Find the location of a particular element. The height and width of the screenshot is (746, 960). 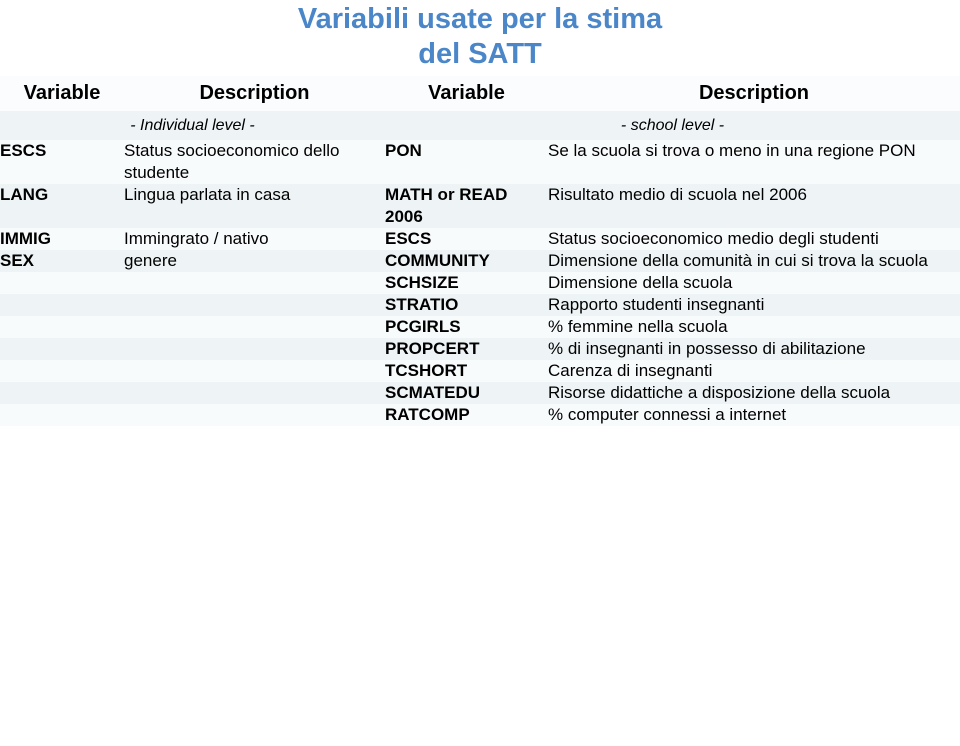

row-description-right: Dimensione della scuola is located at coordinates (754, 283).